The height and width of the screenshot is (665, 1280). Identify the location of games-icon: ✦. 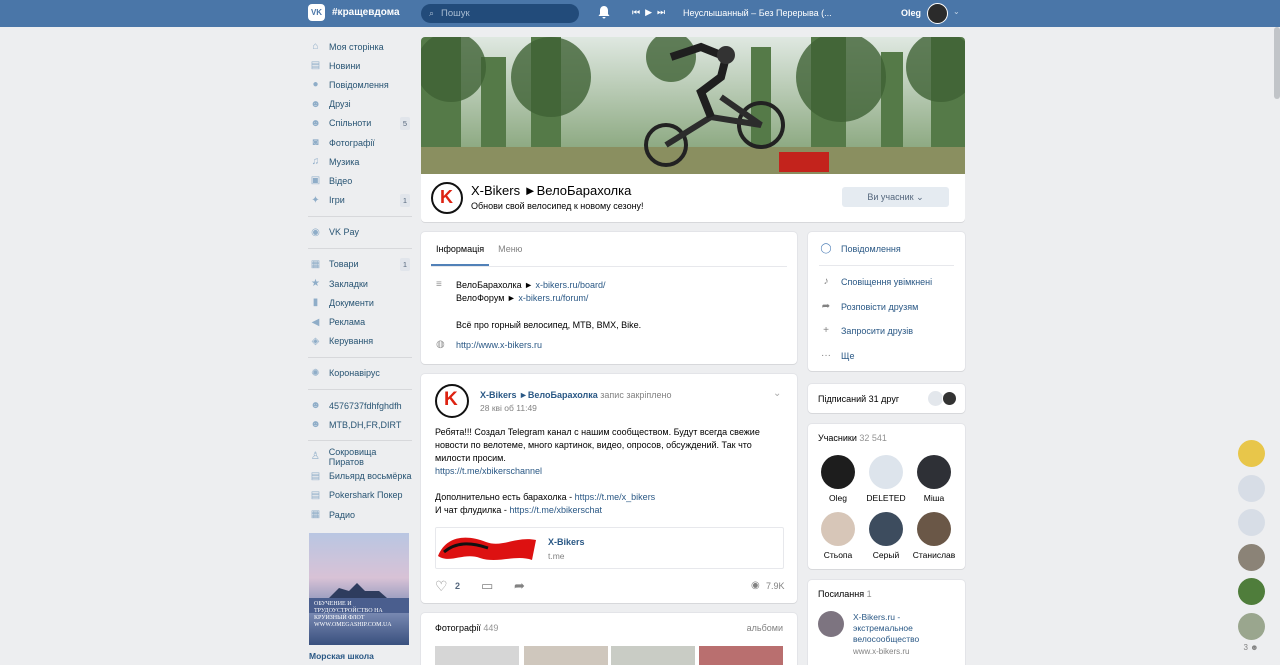
(315, 200).